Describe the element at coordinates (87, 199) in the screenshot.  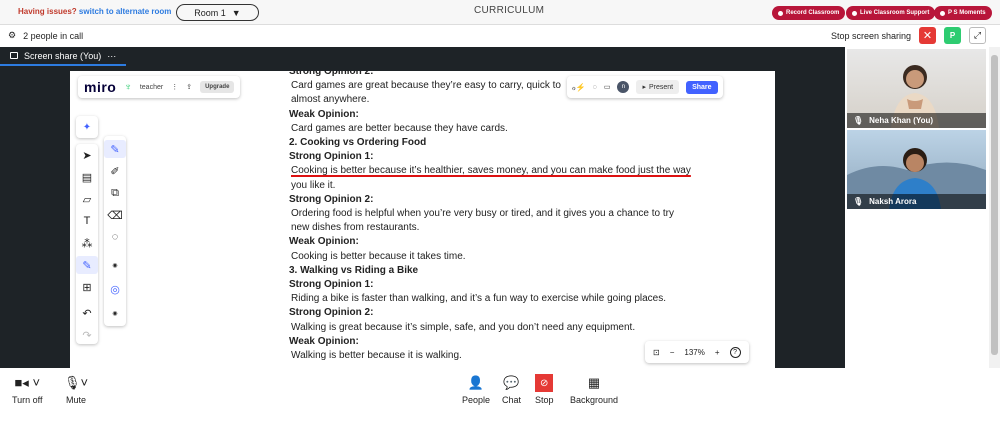
I see `sticky-note-icon: ▱` at that location.